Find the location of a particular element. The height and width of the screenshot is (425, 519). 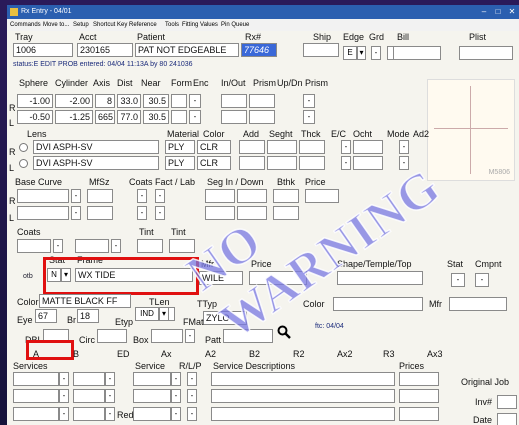

right-enc-dropdown: - is located at coordinates (195, 101).